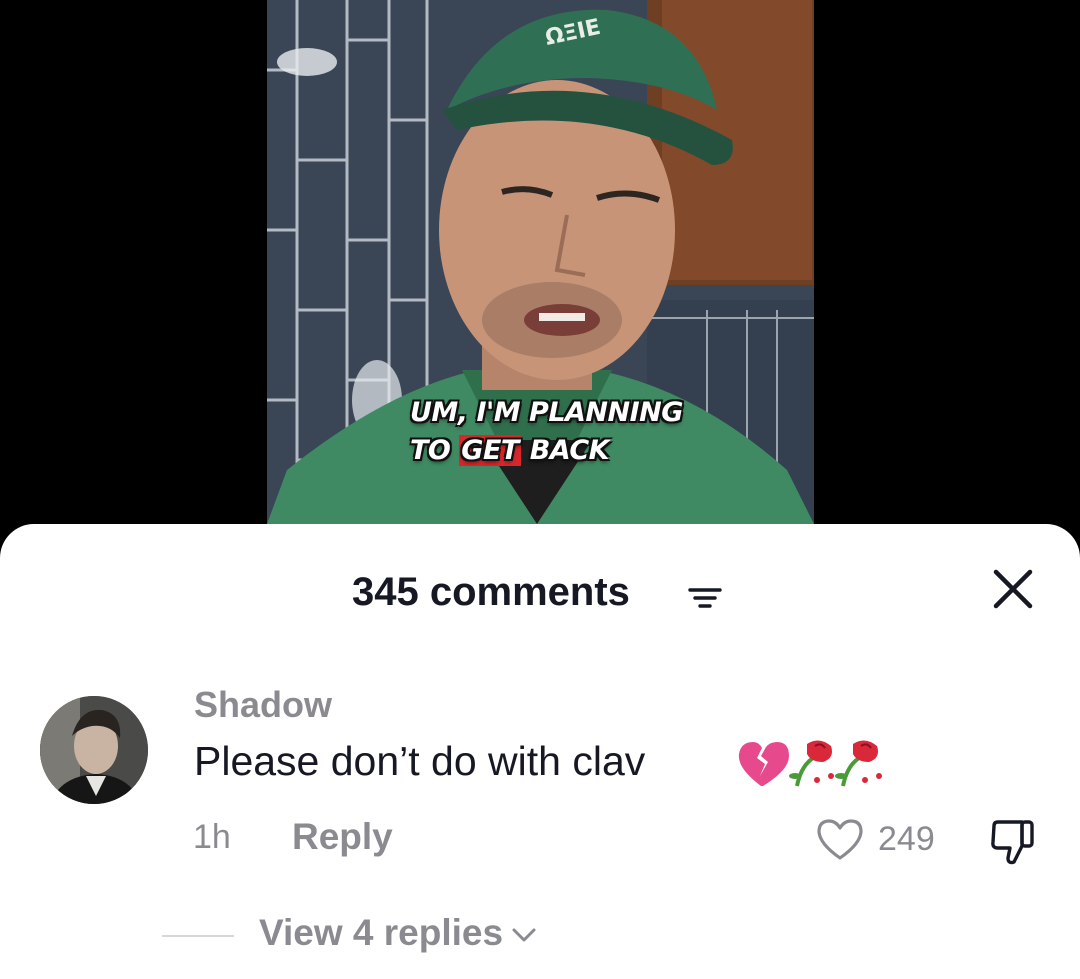  What do you see at coordinates (381, 932) in the screenshot?
I see `view-replies-label: View 4 replies` at bounding box center [381, 932].